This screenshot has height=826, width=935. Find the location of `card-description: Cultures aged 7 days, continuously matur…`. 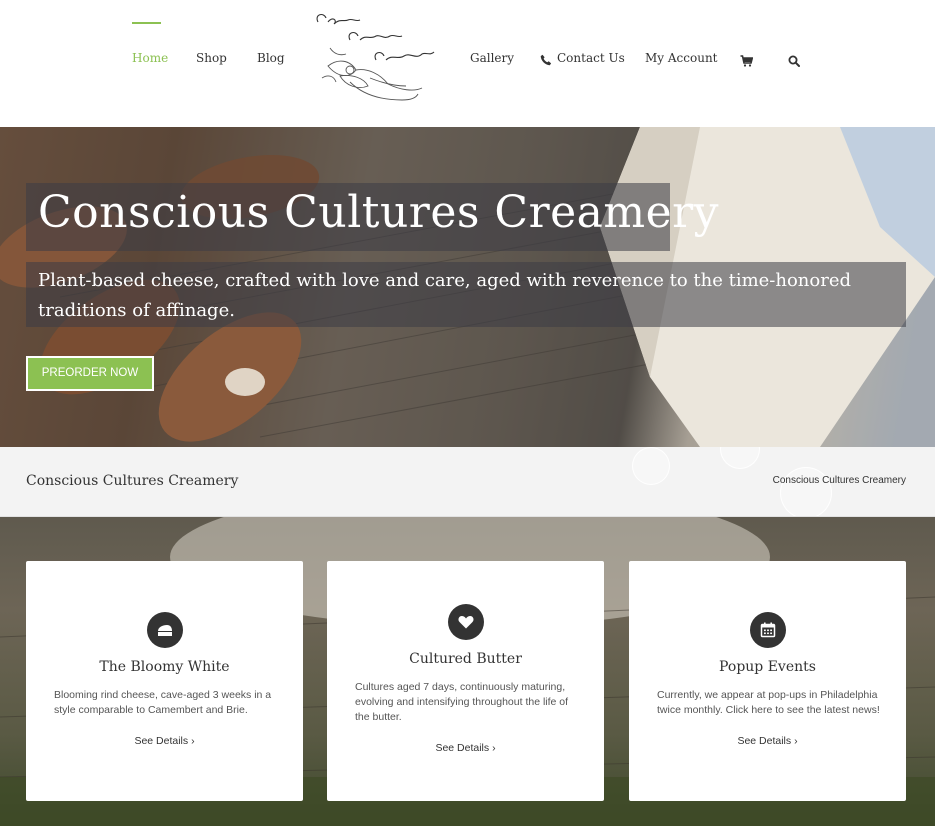

card-description: Cultures aged 7 days, continuously matur… is located at coordinates (462, 702).